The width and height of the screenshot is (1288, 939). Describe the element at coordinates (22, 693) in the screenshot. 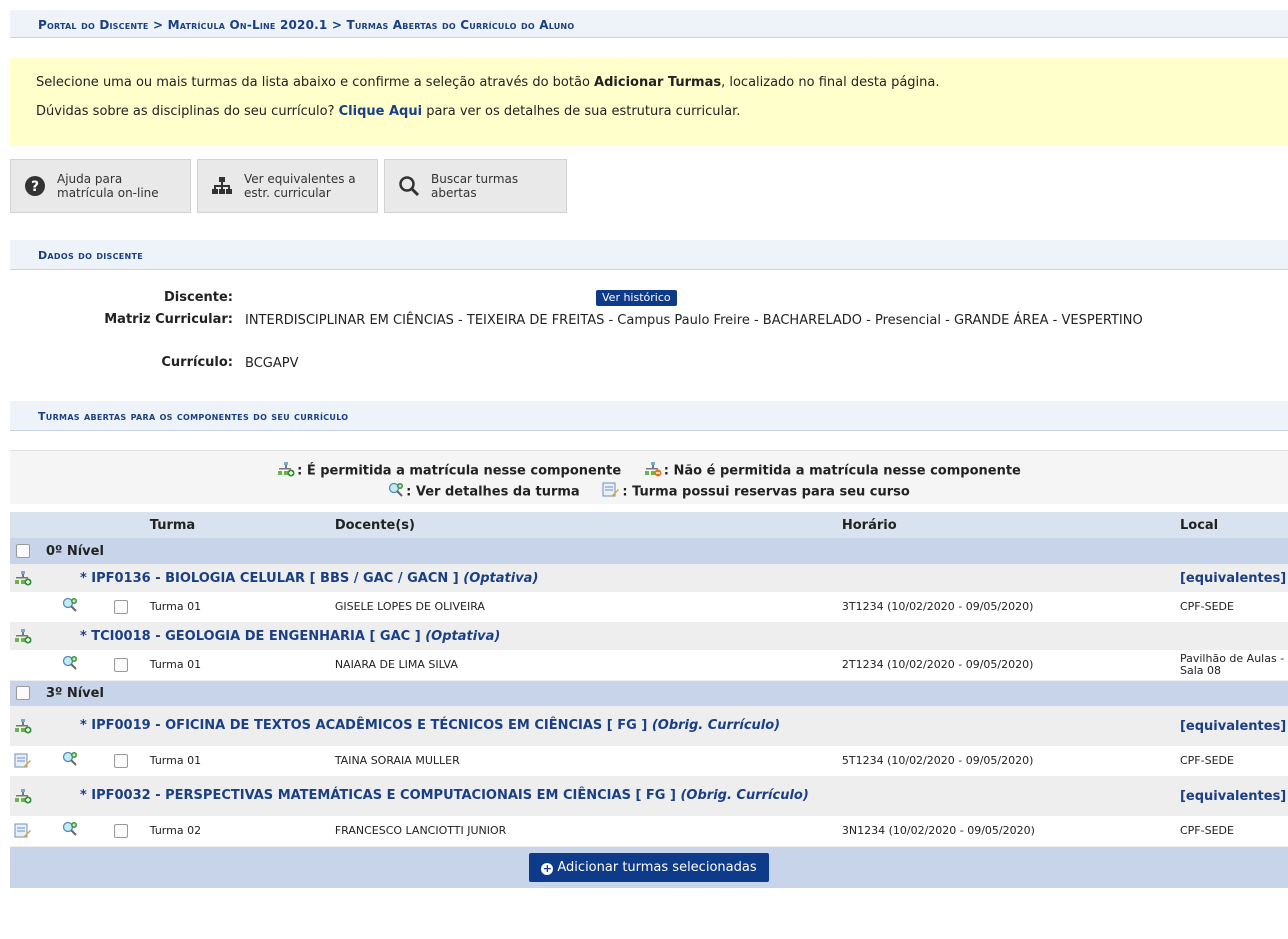

I see `level-3-checkbox` at that location.